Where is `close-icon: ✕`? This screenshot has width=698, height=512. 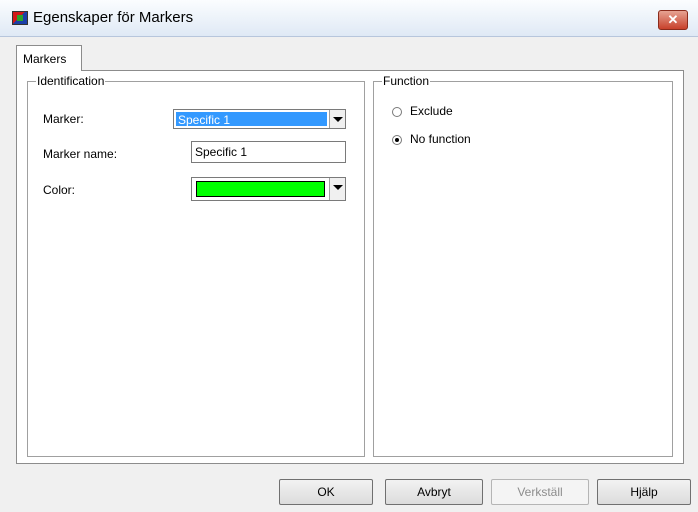
close-icon: ✕ is located at coordinates (673, 19).